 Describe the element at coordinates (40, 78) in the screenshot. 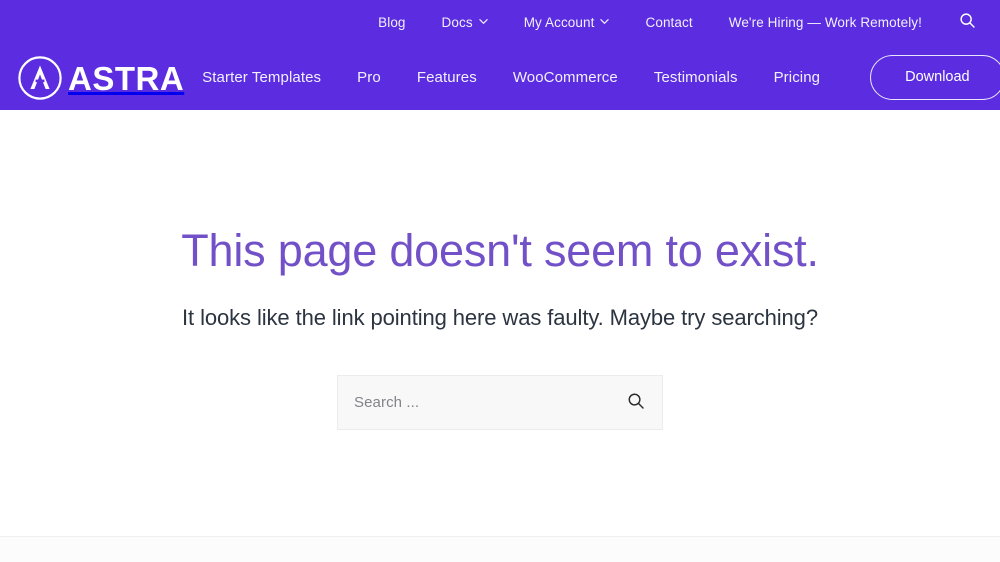

I see `astra-logo-icon` at that location.